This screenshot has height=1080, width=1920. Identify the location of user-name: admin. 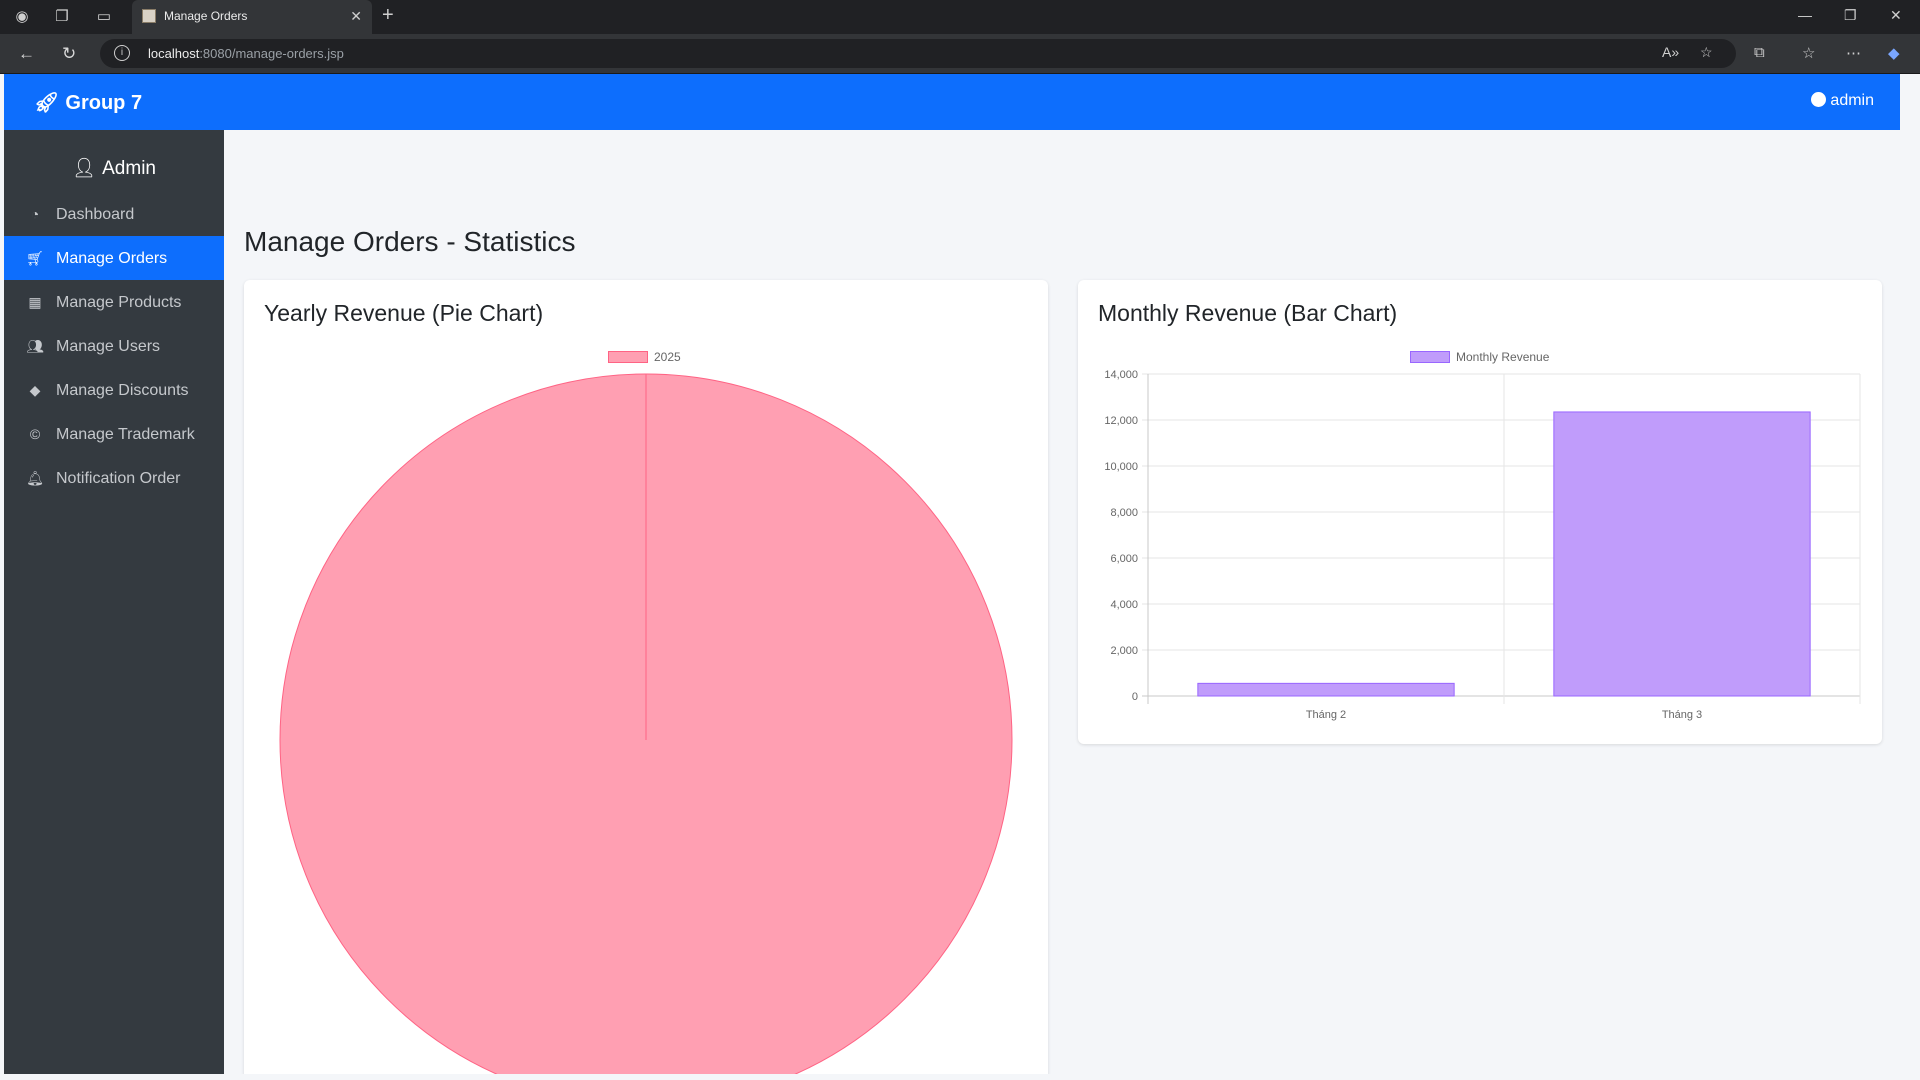
(1852, 100).